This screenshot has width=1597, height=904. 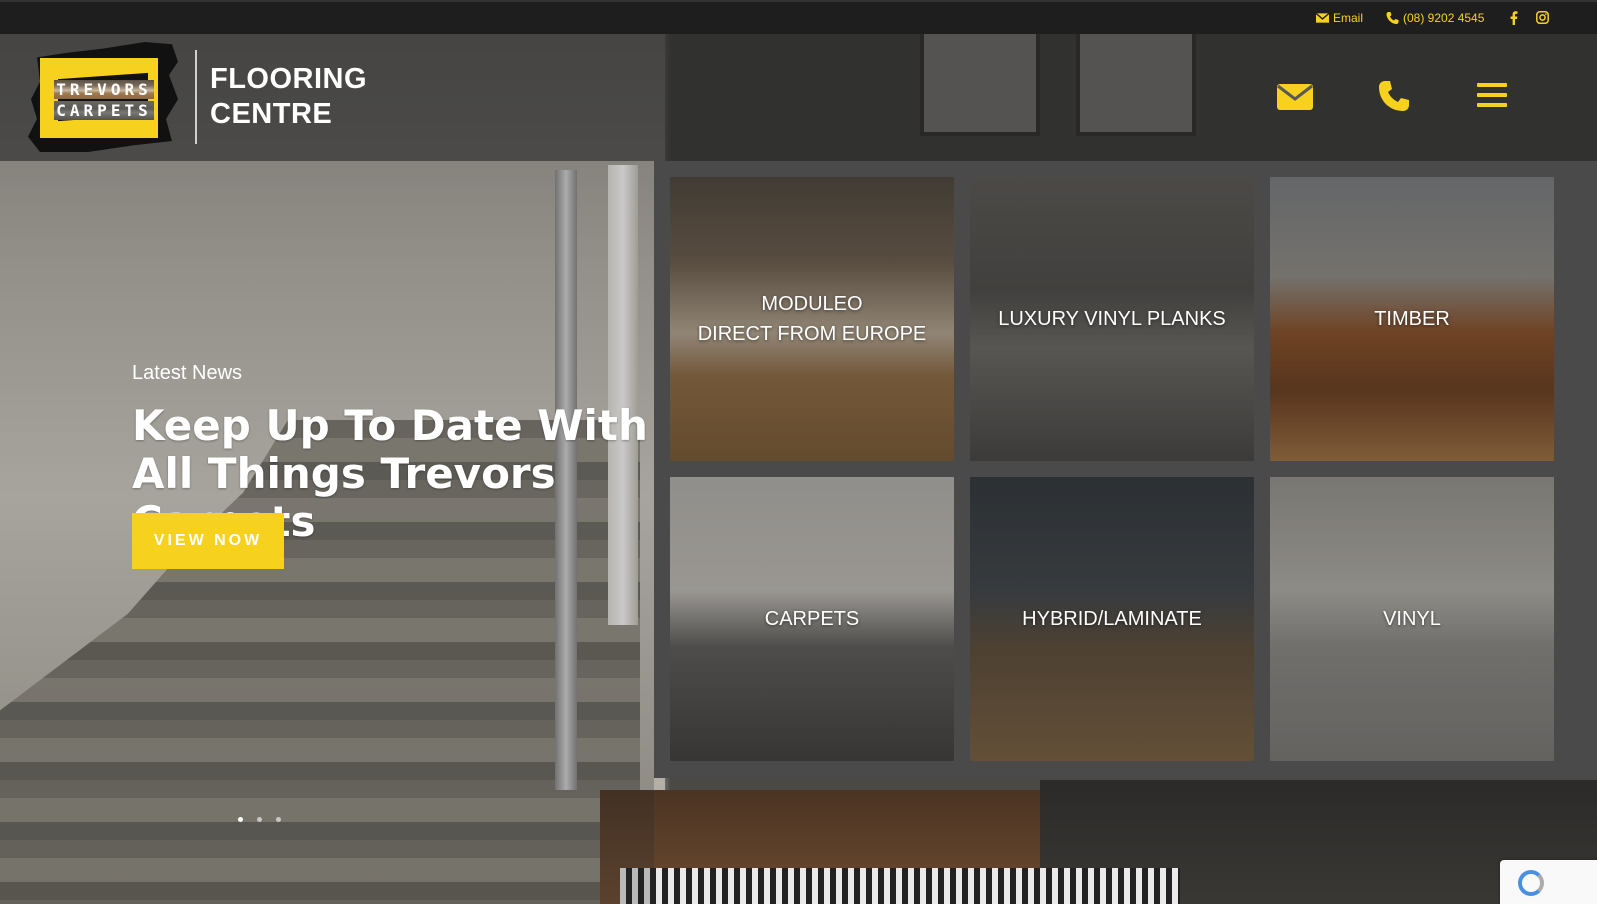 What do you see at coordinates (288, 97) in the screenshot?
I see `brand-title: FLOORING CENTRE` at bounding box center [288, 97].